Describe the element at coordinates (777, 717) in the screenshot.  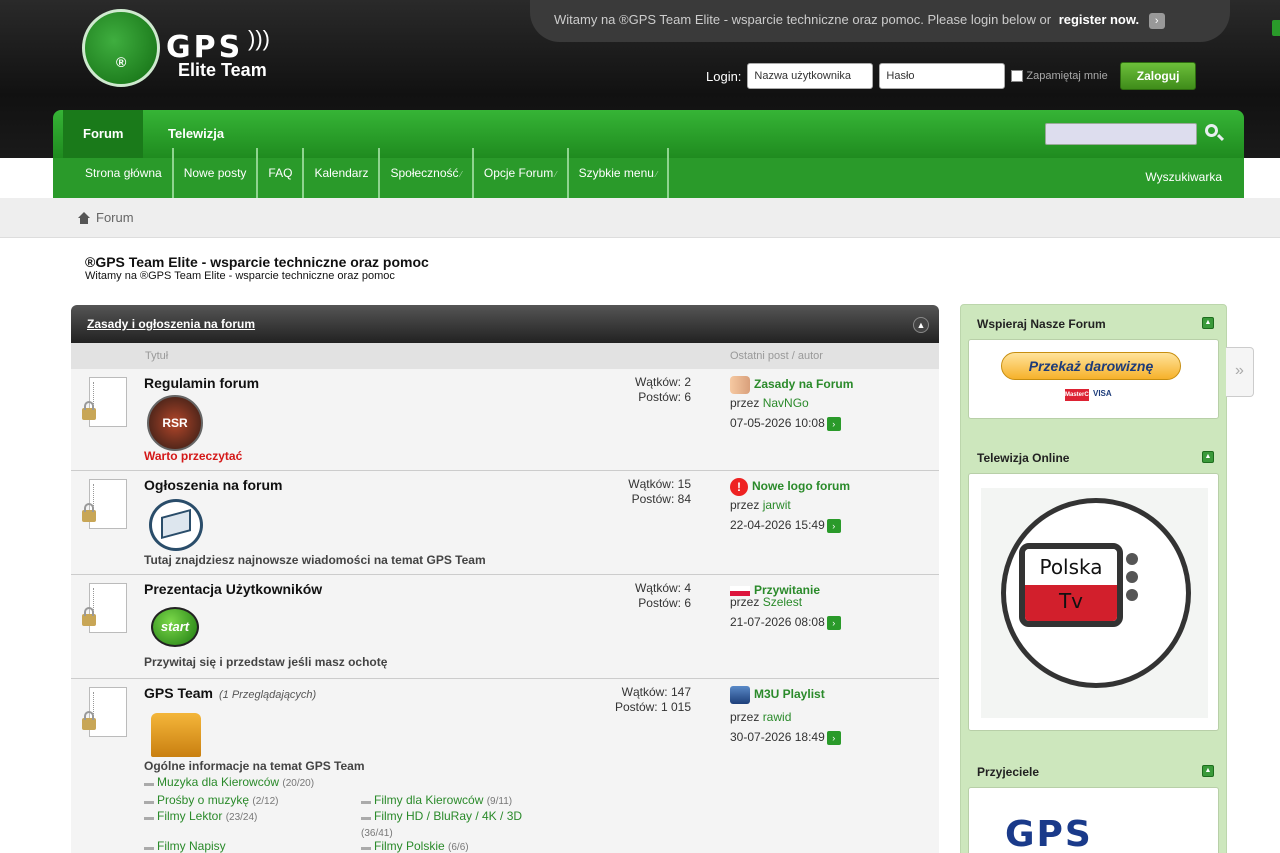
I see `last-post-author: rawid` at that location.